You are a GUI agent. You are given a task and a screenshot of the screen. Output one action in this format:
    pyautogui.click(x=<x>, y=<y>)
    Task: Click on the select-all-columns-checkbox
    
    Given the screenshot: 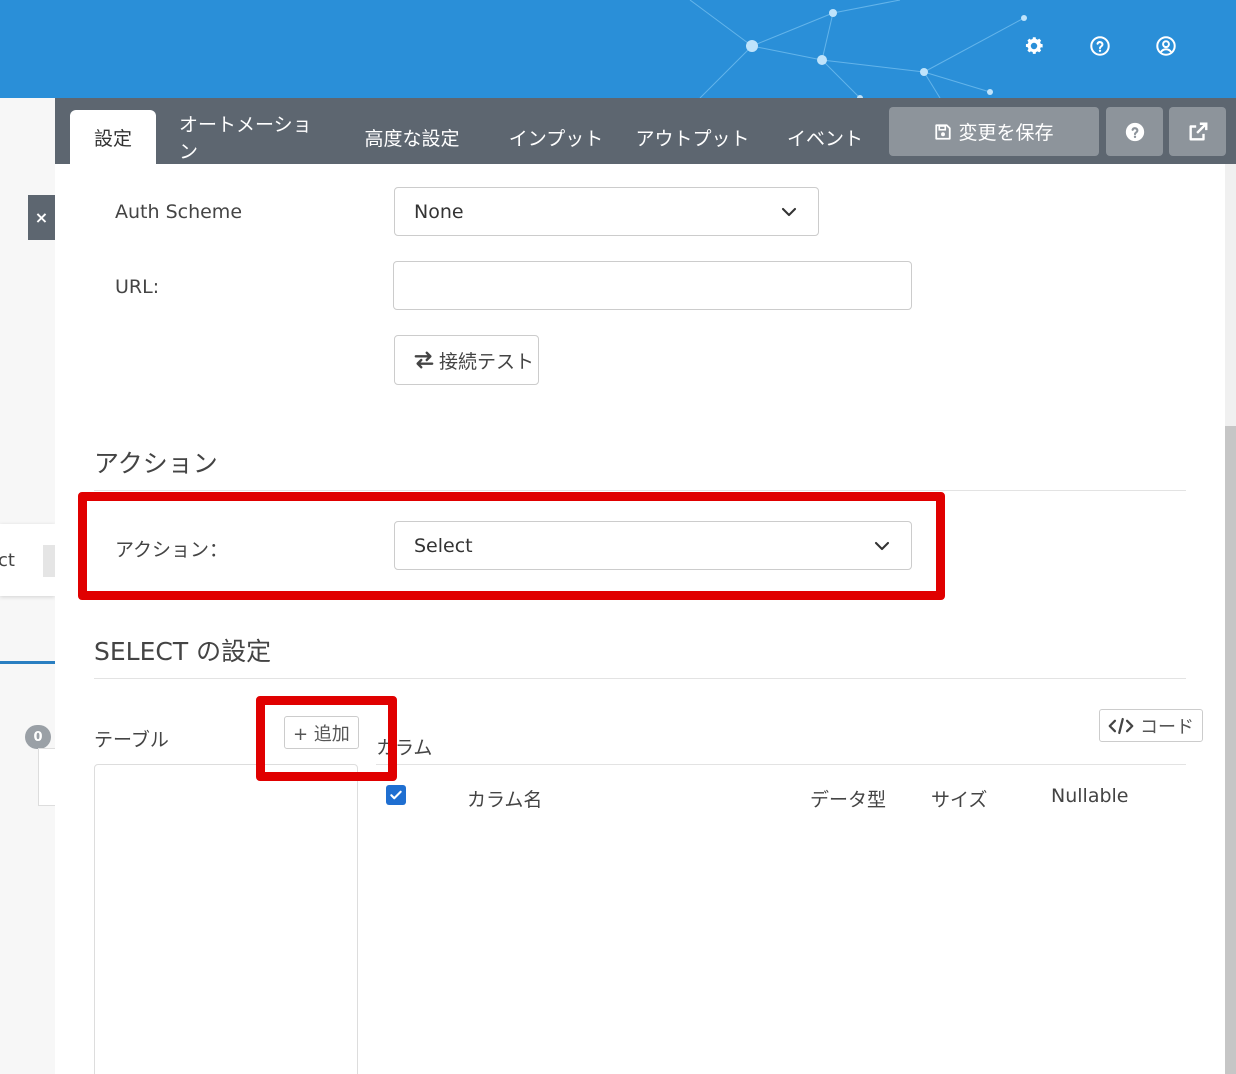 What is the action you would take?
    pyautogui.click(x=396, y=795)
    